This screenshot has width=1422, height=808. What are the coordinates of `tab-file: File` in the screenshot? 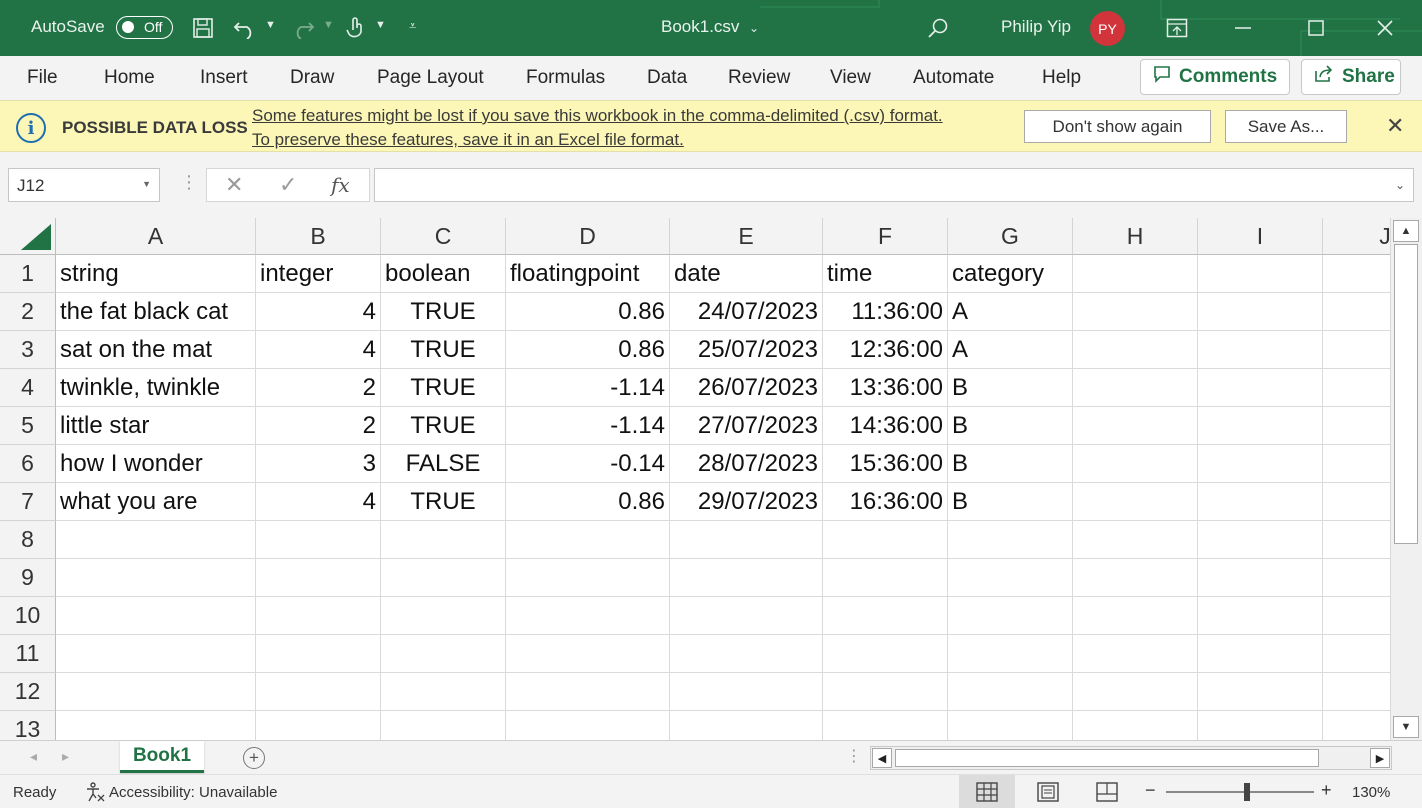 It's located at (42, 78).